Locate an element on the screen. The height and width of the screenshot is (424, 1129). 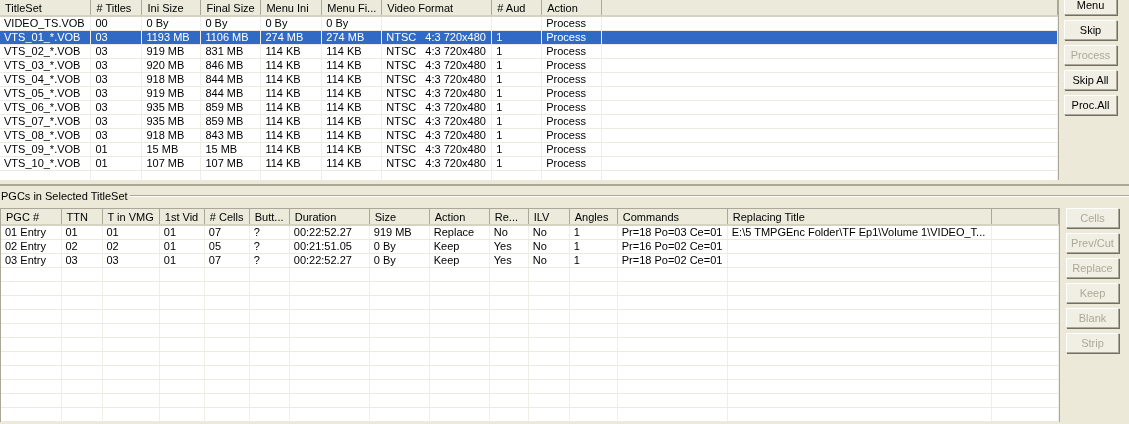
column-header: Final Size is located at coordinates (230, 8).